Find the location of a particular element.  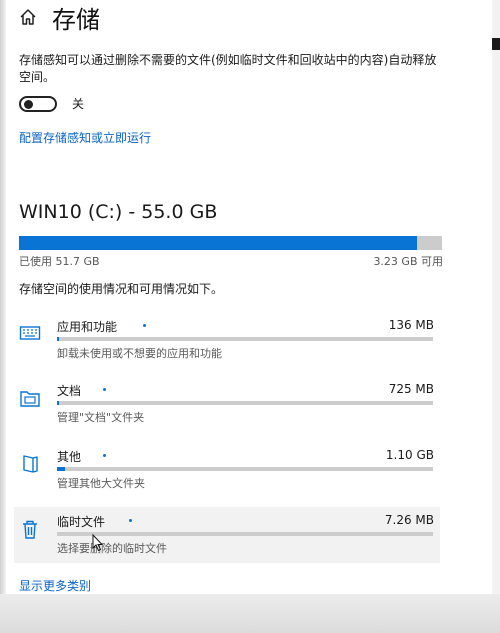

usage-summary-text: 存储空间的使用情况和可用情况如下。 is located at coordinates (121, 289).